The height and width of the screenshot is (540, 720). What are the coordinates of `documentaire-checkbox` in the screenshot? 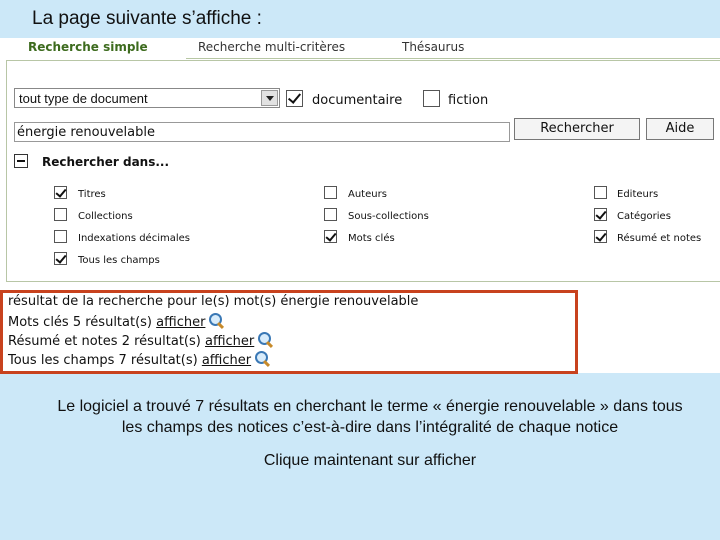 It's located at (294, 98).